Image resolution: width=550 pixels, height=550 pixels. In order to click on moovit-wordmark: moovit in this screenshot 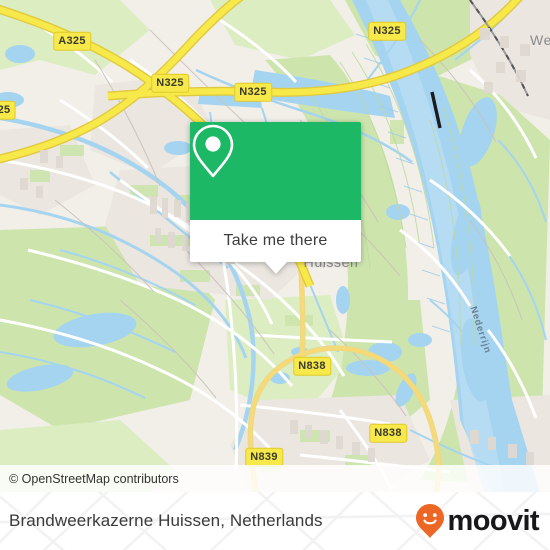, I will do `click(493, 520)`.